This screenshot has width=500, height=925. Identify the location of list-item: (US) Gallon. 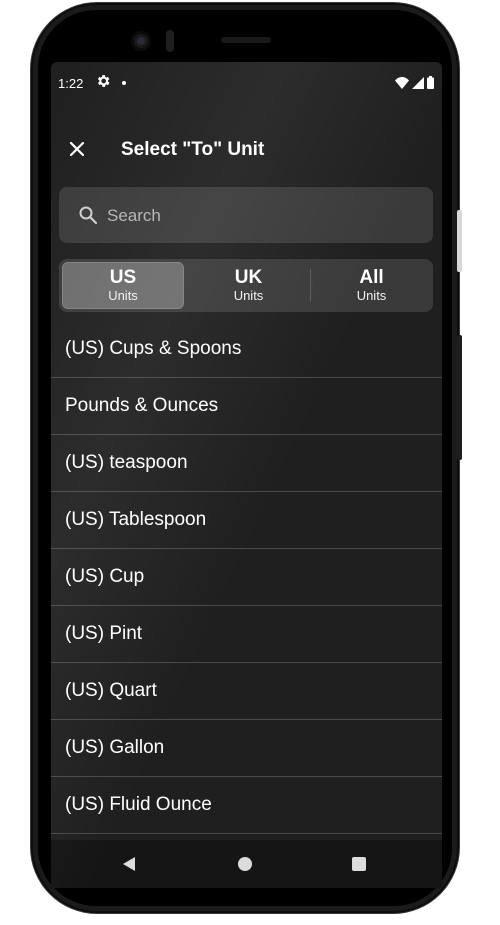
(246, 748).